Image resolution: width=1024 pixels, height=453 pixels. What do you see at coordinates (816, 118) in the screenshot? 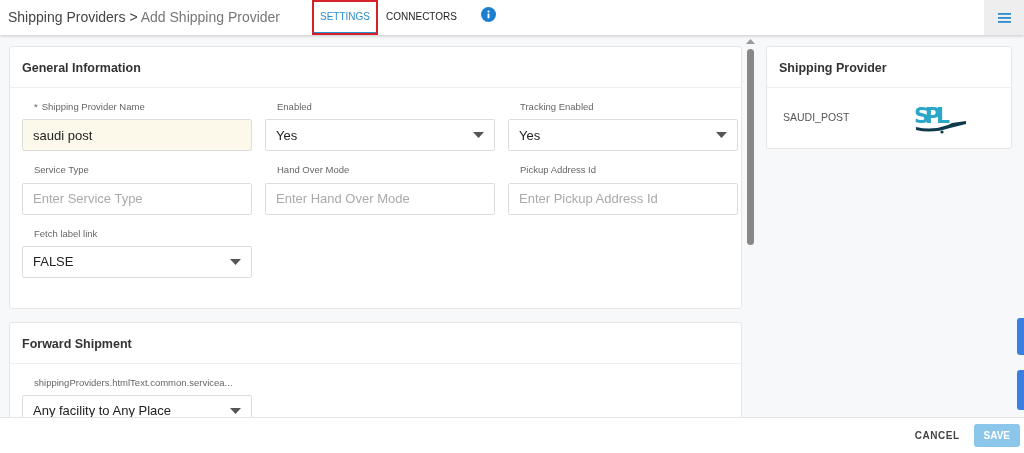
I see `provider-code: SAUDI_POST` at bounding box center [816, 118].